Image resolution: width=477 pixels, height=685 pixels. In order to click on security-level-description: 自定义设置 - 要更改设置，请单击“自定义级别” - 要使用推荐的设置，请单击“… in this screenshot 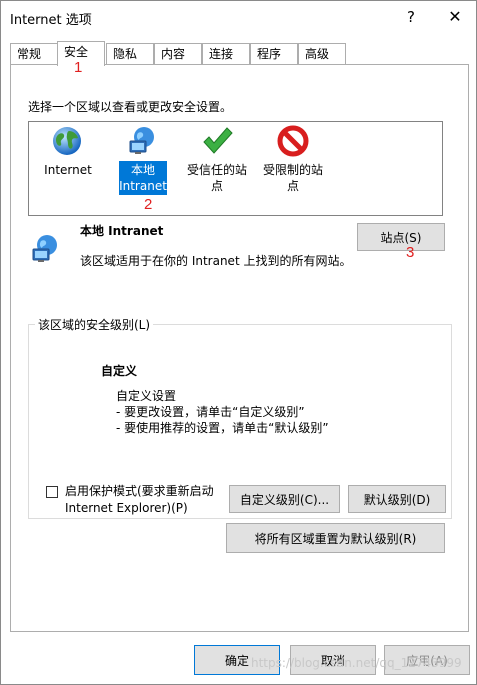, I will do `click(222, 412)`.